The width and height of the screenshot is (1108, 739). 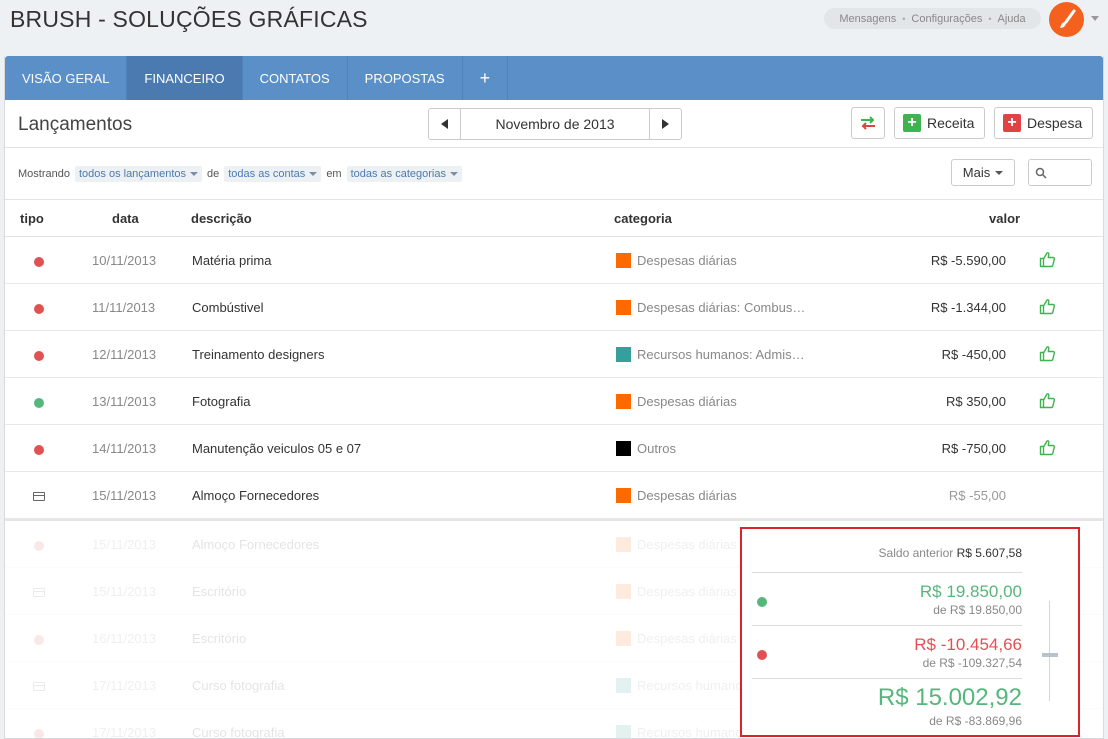 I want to click on add-receita-button: + Receita, so click(x=939, y=123).